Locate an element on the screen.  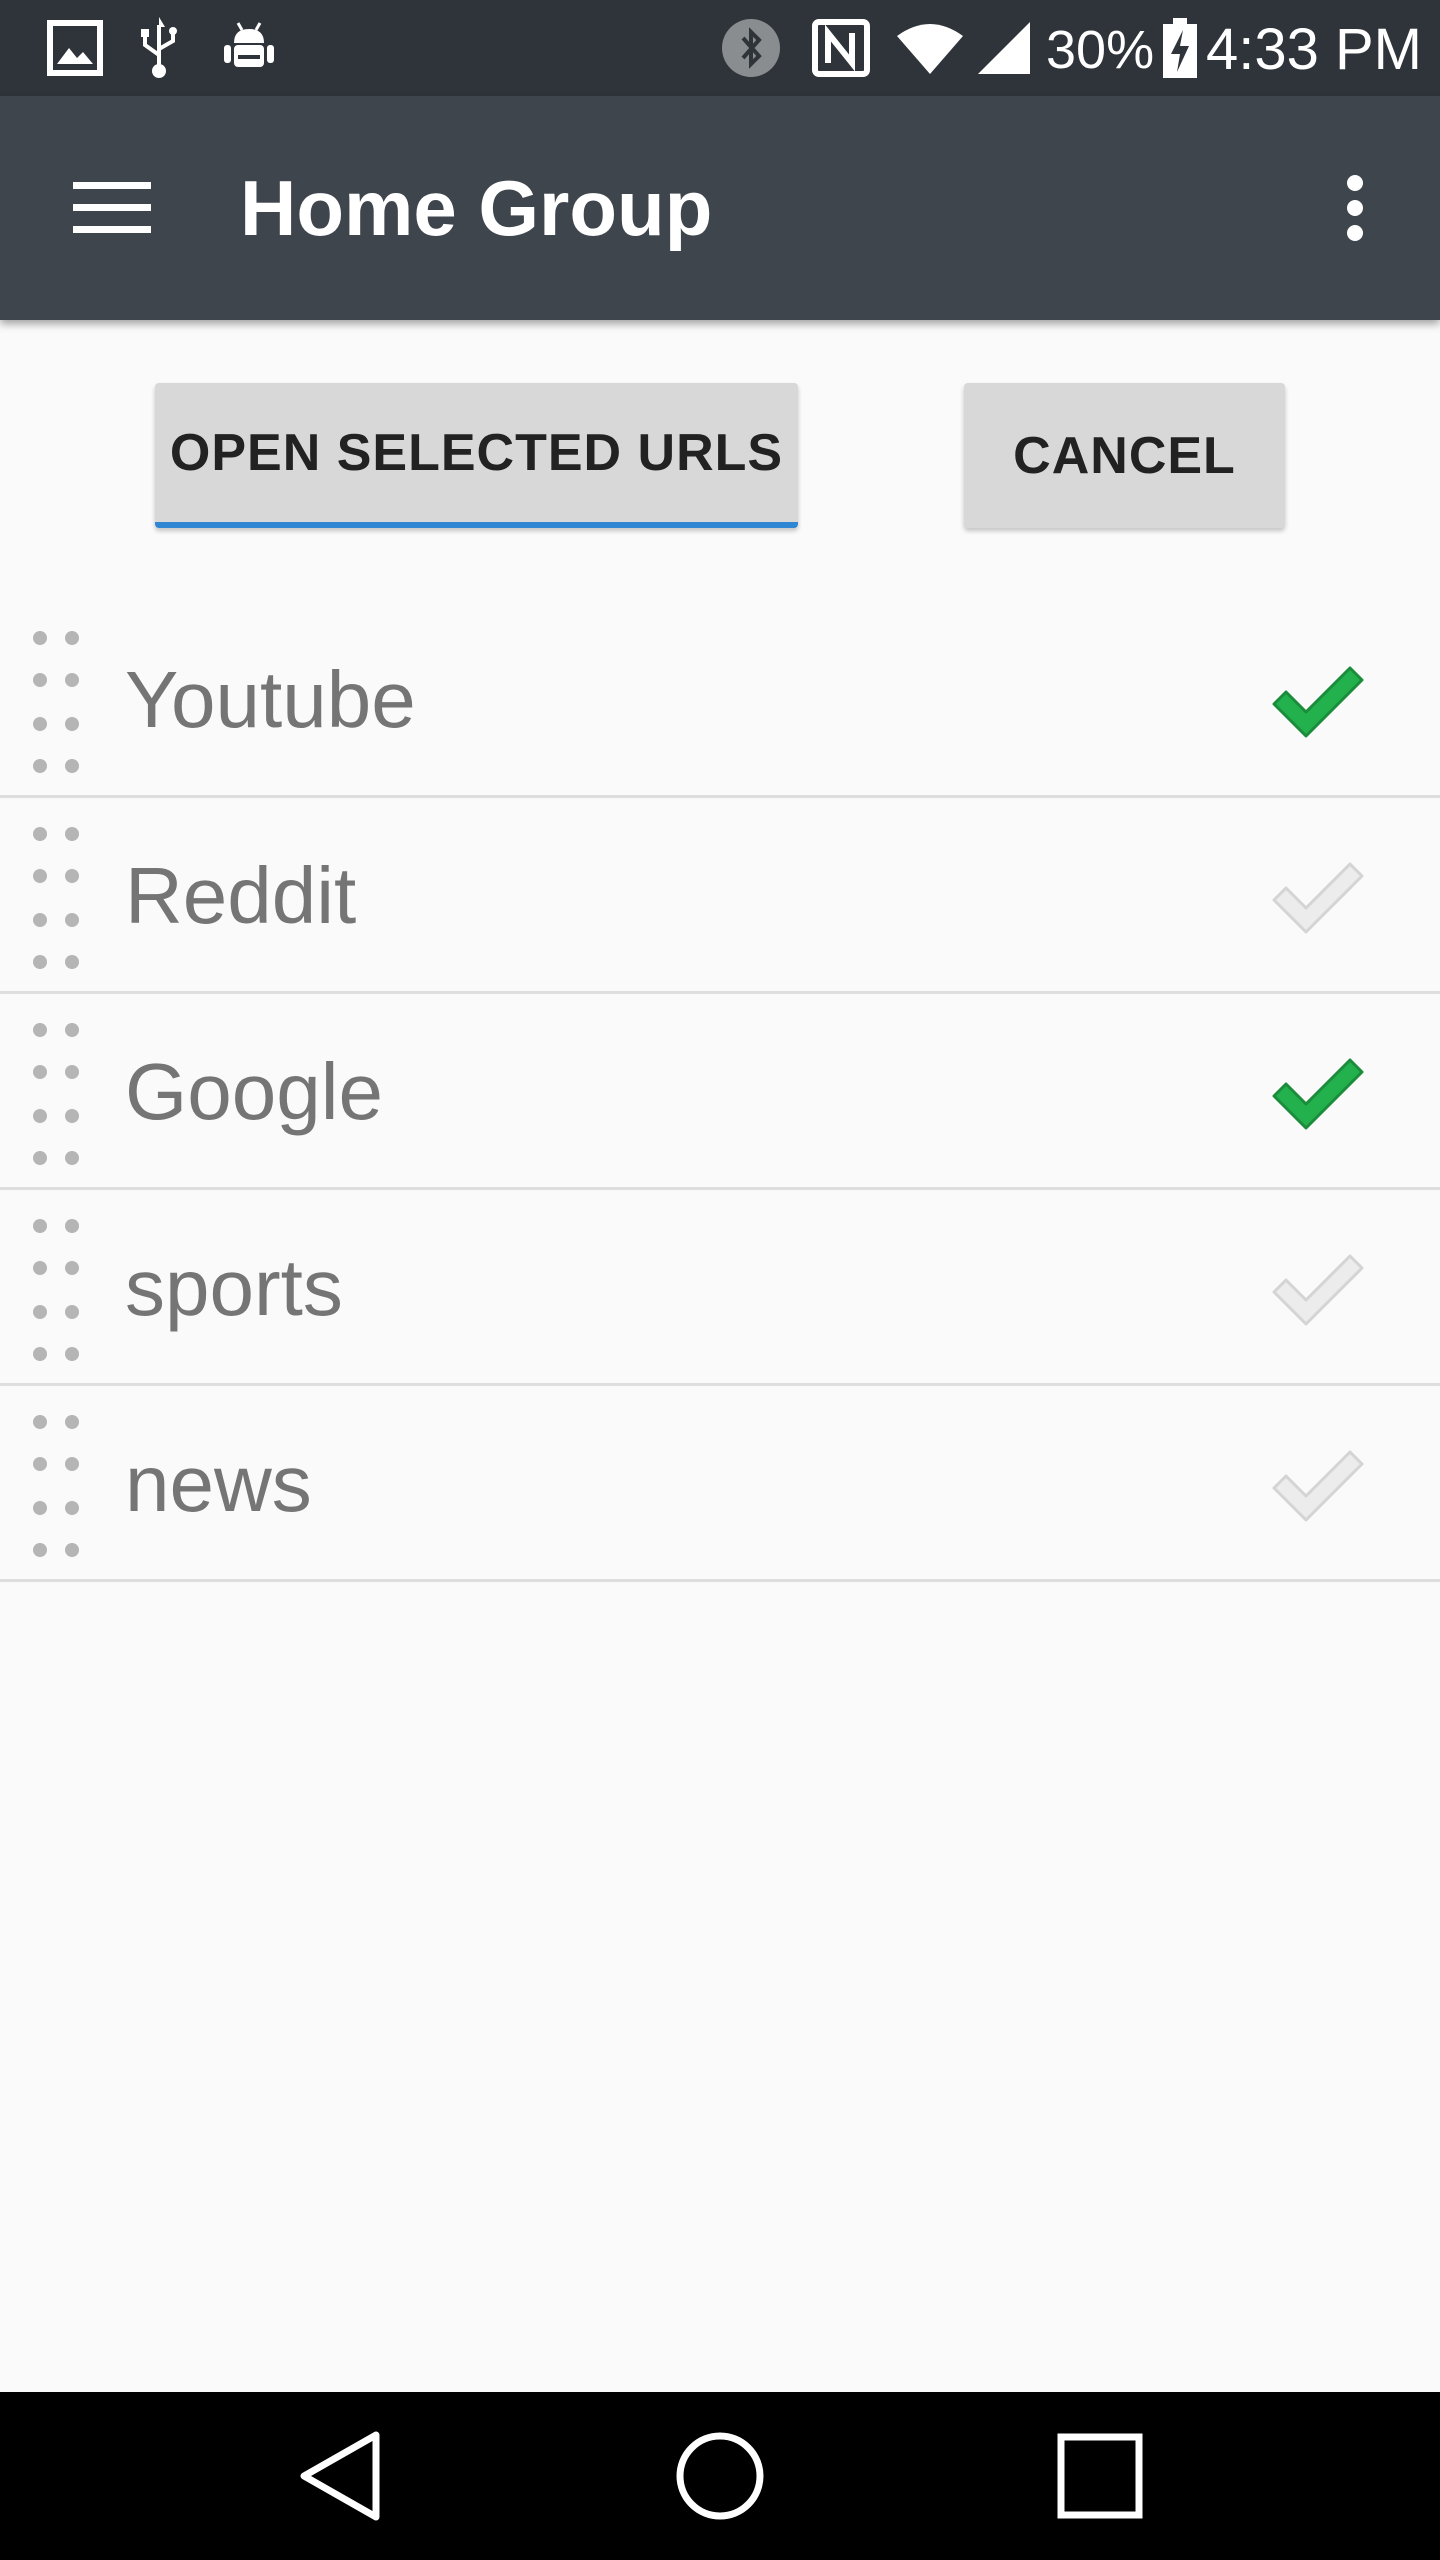
list-item-label: Youtube is located at coordinates (270, 699).